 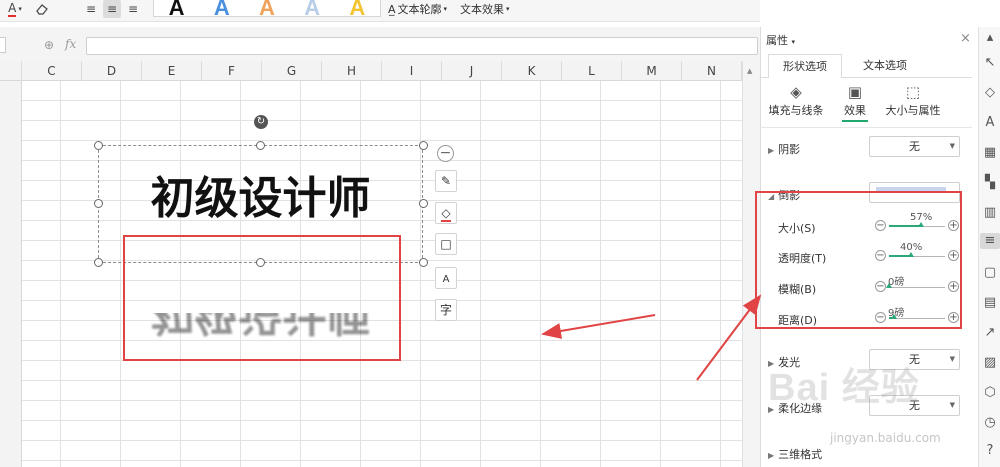 I want to click on watermark-url: jingyan.baidu.com, so click(x=885, y=438).